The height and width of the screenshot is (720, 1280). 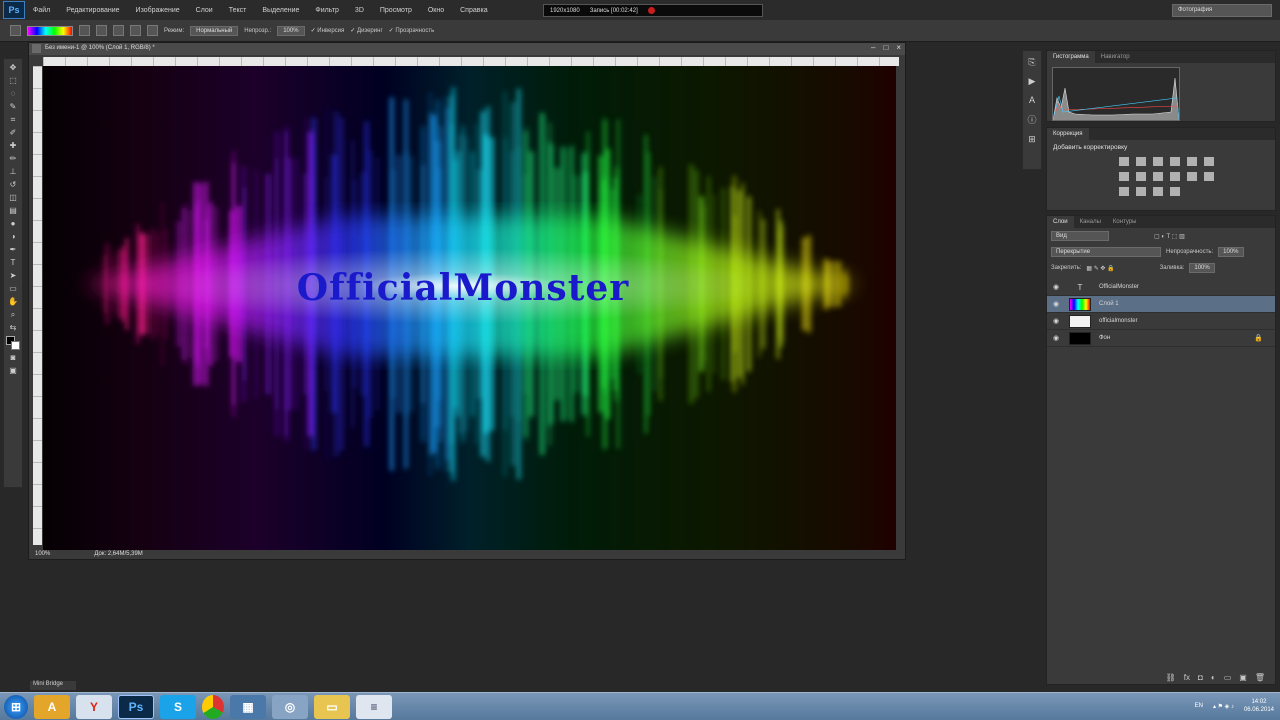 What do you see at coordinates (327, 10) in the screenshot?
I see `menu-filter: Фильтр` at bounding box center [327, 10].